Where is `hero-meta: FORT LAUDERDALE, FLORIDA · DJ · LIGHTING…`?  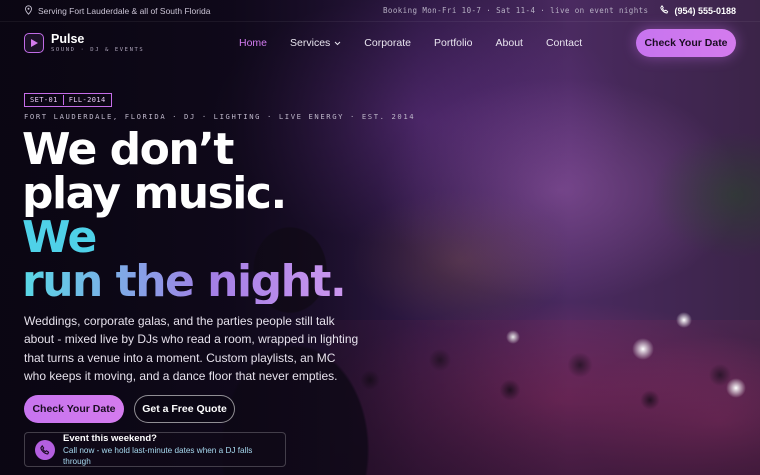 hero-meta: FORT LAUDERDALE, FLORIDA · DJ · LIGHTING… is located at coordinates (220, 116).